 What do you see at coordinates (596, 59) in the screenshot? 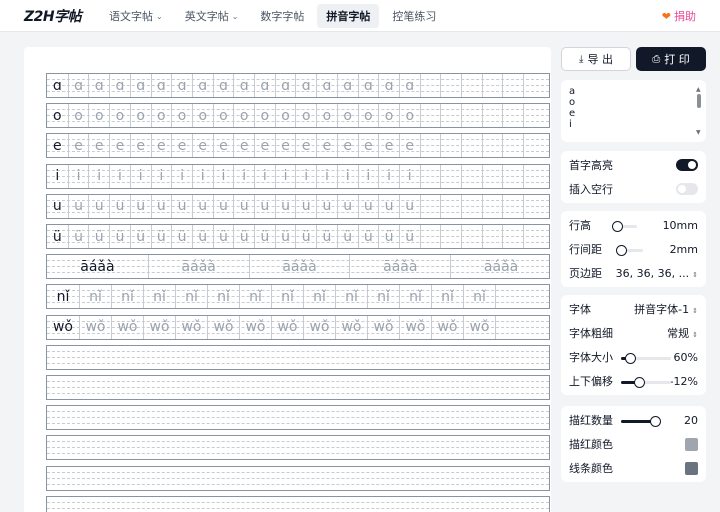
I see `export-button: ⤓ 导 出` at bounding box center [596, 59].